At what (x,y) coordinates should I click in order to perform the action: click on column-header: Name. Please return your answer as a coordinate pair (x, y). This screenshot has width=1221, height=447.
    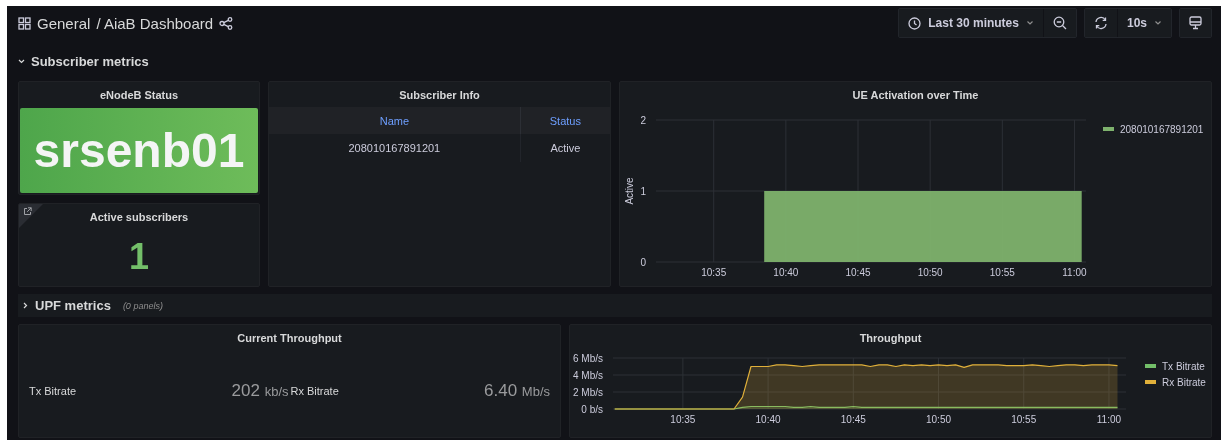
    Looking at the image, I should click on (395, 120).